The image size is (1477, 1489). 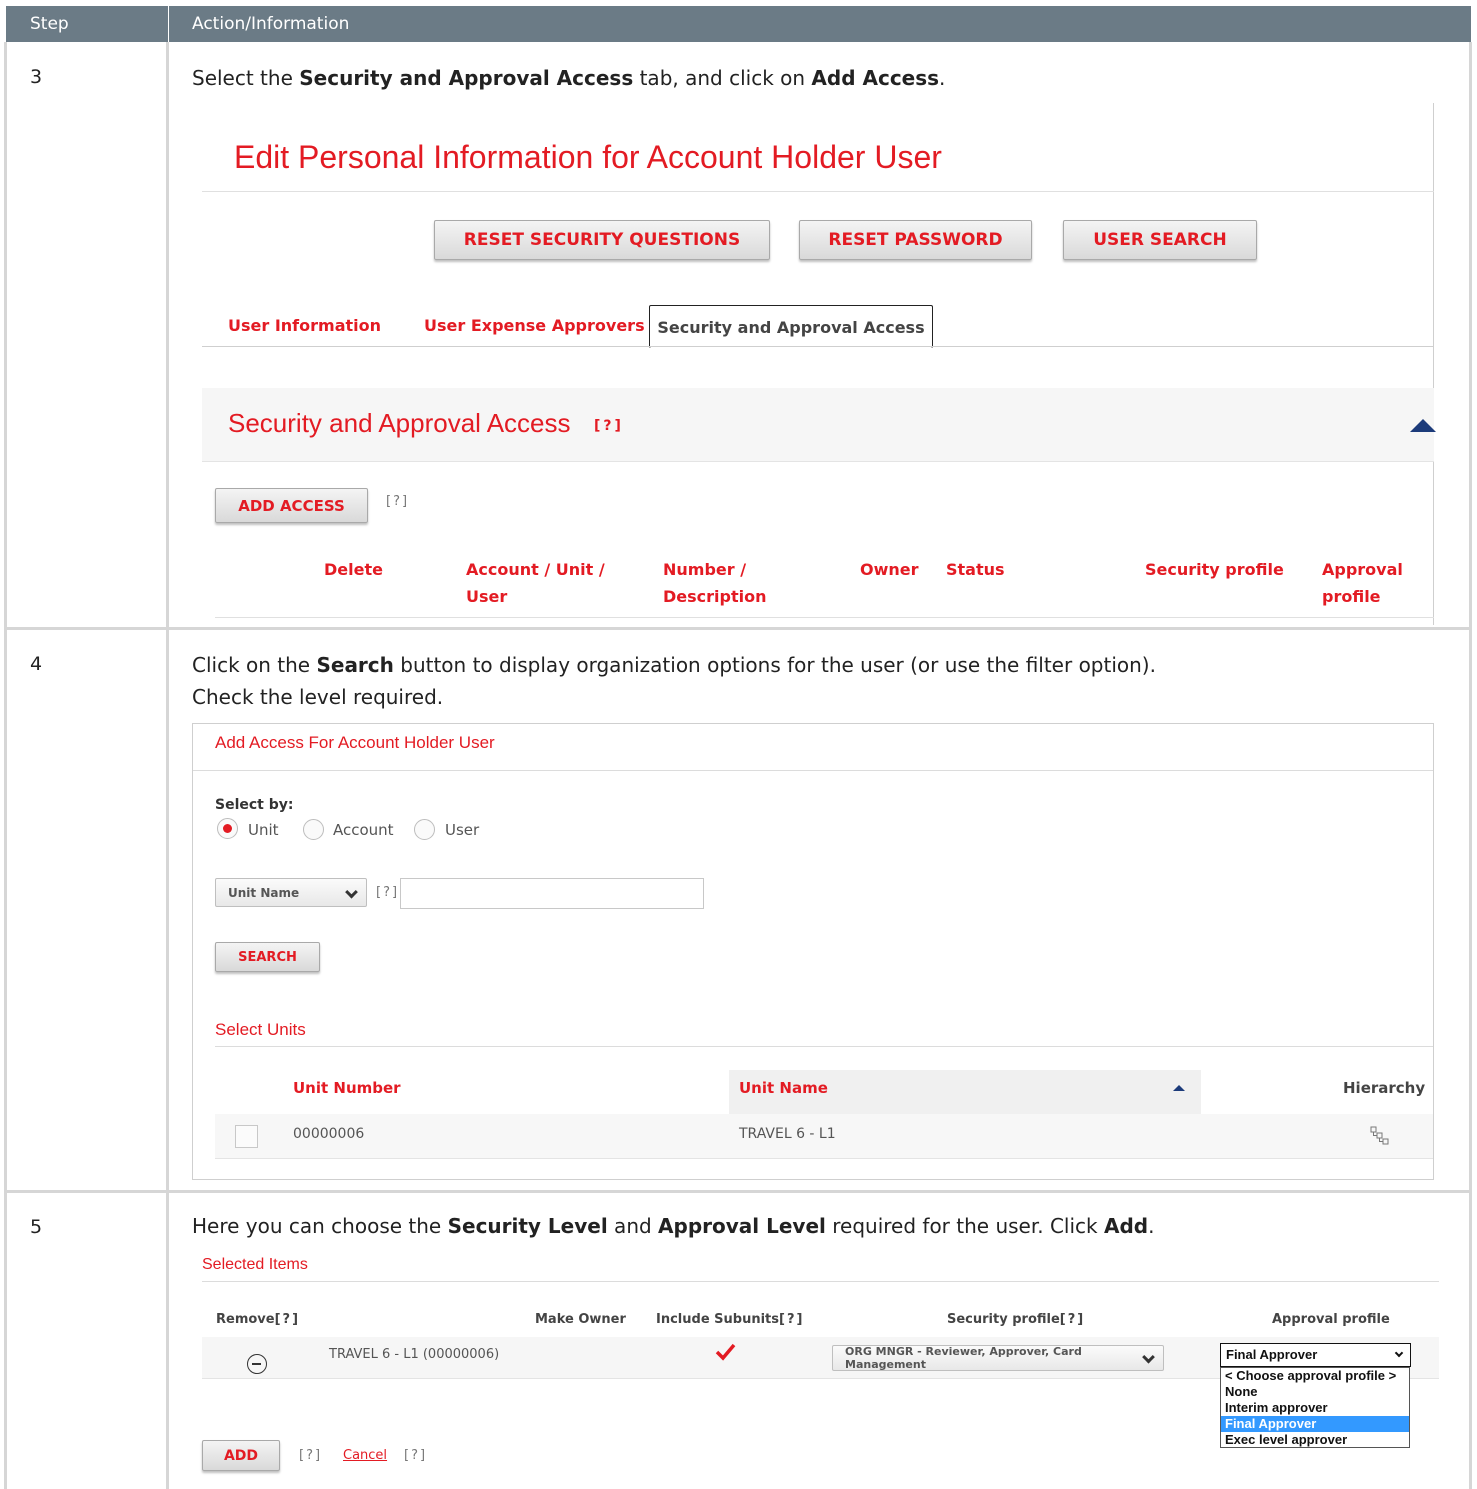 What do you see at coordinates (580, 1319) in the screenshot?
I see `col-make-owner: Make Owner` at bounding box center [580, 1319].